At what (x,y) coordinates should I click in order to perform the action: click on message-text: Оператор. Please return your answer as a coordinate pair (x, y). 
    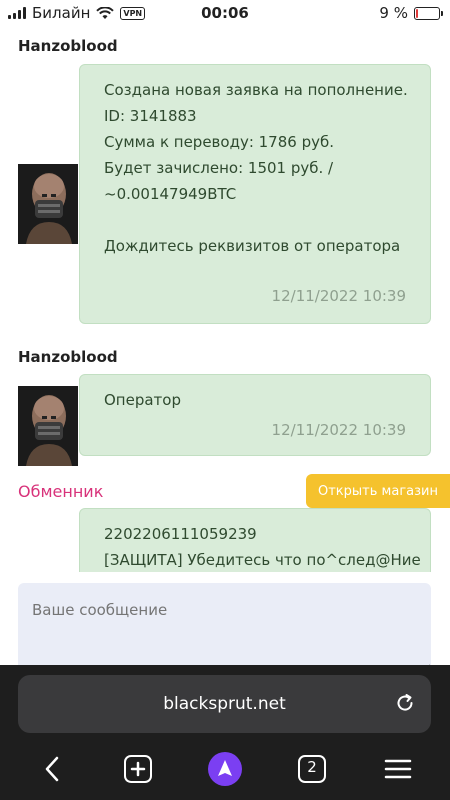
    Looking at the image, I should click on (142, 400).